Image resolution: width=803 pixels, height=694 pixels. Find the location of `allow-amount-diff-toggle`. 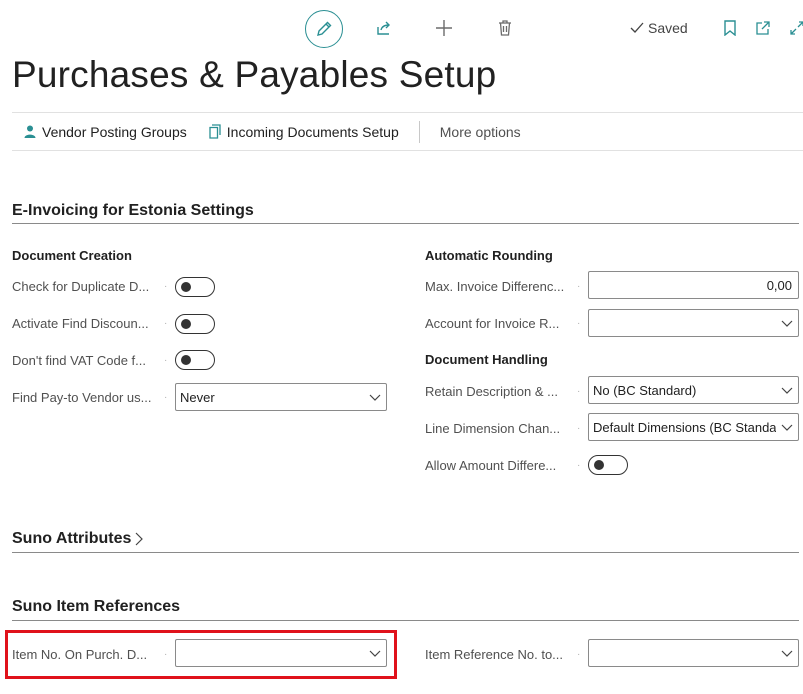

allow-amount-diff-toggle is located at coordinates (608, 465).